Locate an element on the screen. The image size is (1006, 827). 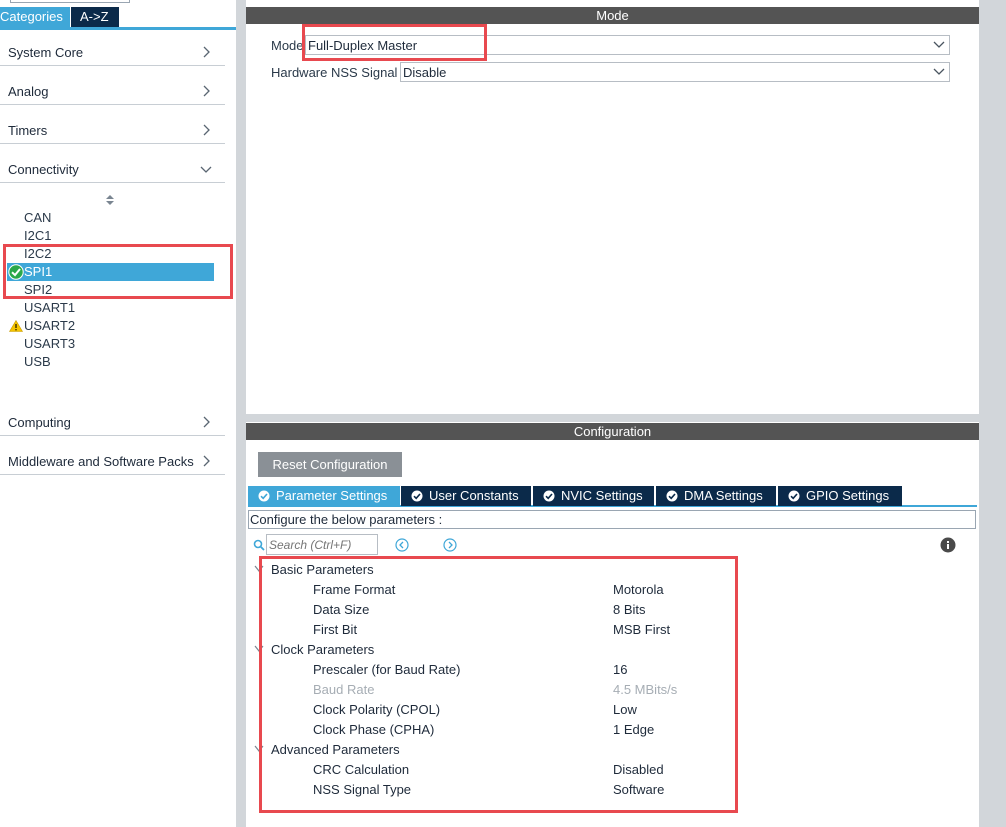
connectivity-item-spi1: SPI1 is located at coordinates (110, 272).